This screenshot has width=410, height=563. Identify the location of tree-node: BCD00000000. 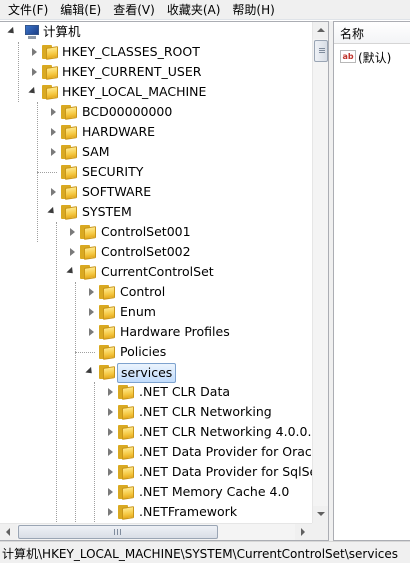
(156, 112).